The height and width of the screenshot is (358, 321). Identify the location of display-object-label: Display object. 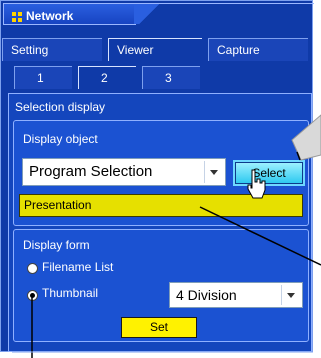
(60, 139).